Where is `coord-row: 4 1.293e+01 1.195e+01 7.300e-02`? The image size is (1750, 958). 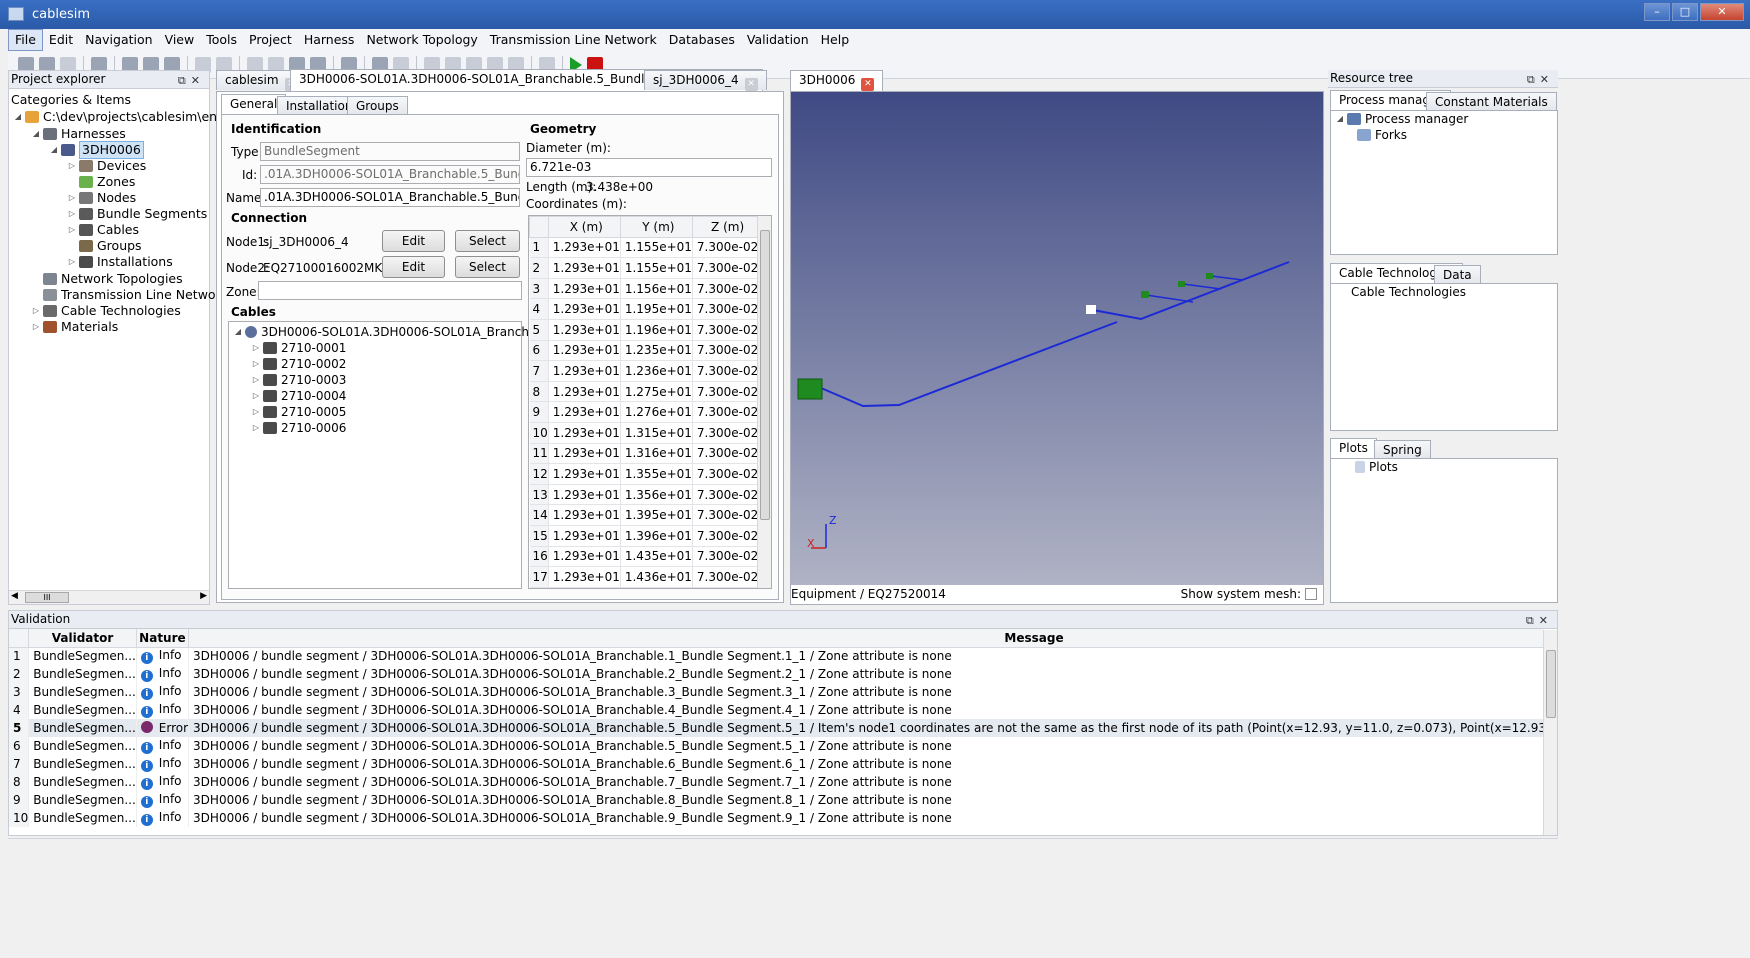
coord-row: 4 1.293e+01 1.195e+01 7.300e-02 is located at coordinates (644, 309).